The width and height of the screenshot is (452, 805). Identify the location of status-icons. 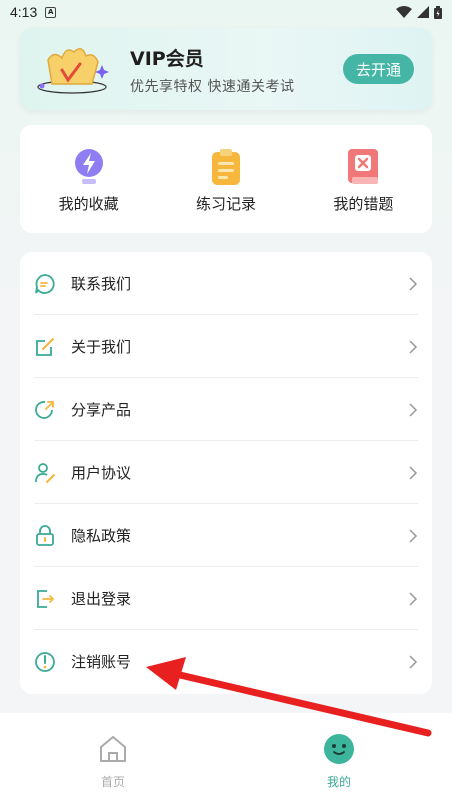
(419, 12).